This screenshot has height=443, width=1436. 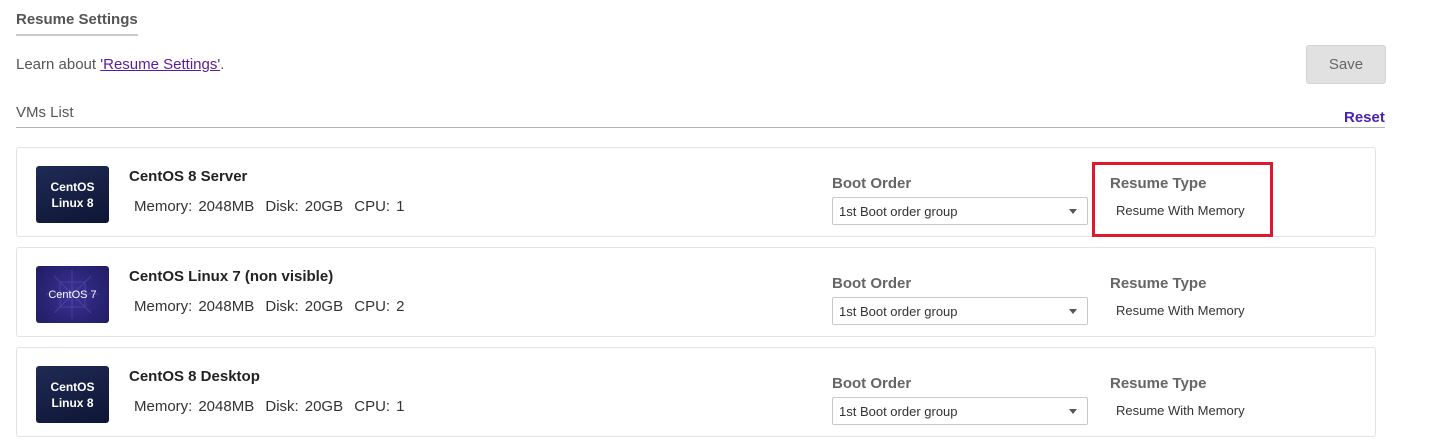 What do you see at coordinates (231, 276) in the screenshot?
I see `vm-name: CentOS Linux 7 (non visible)` at bounding box center [231, 276].